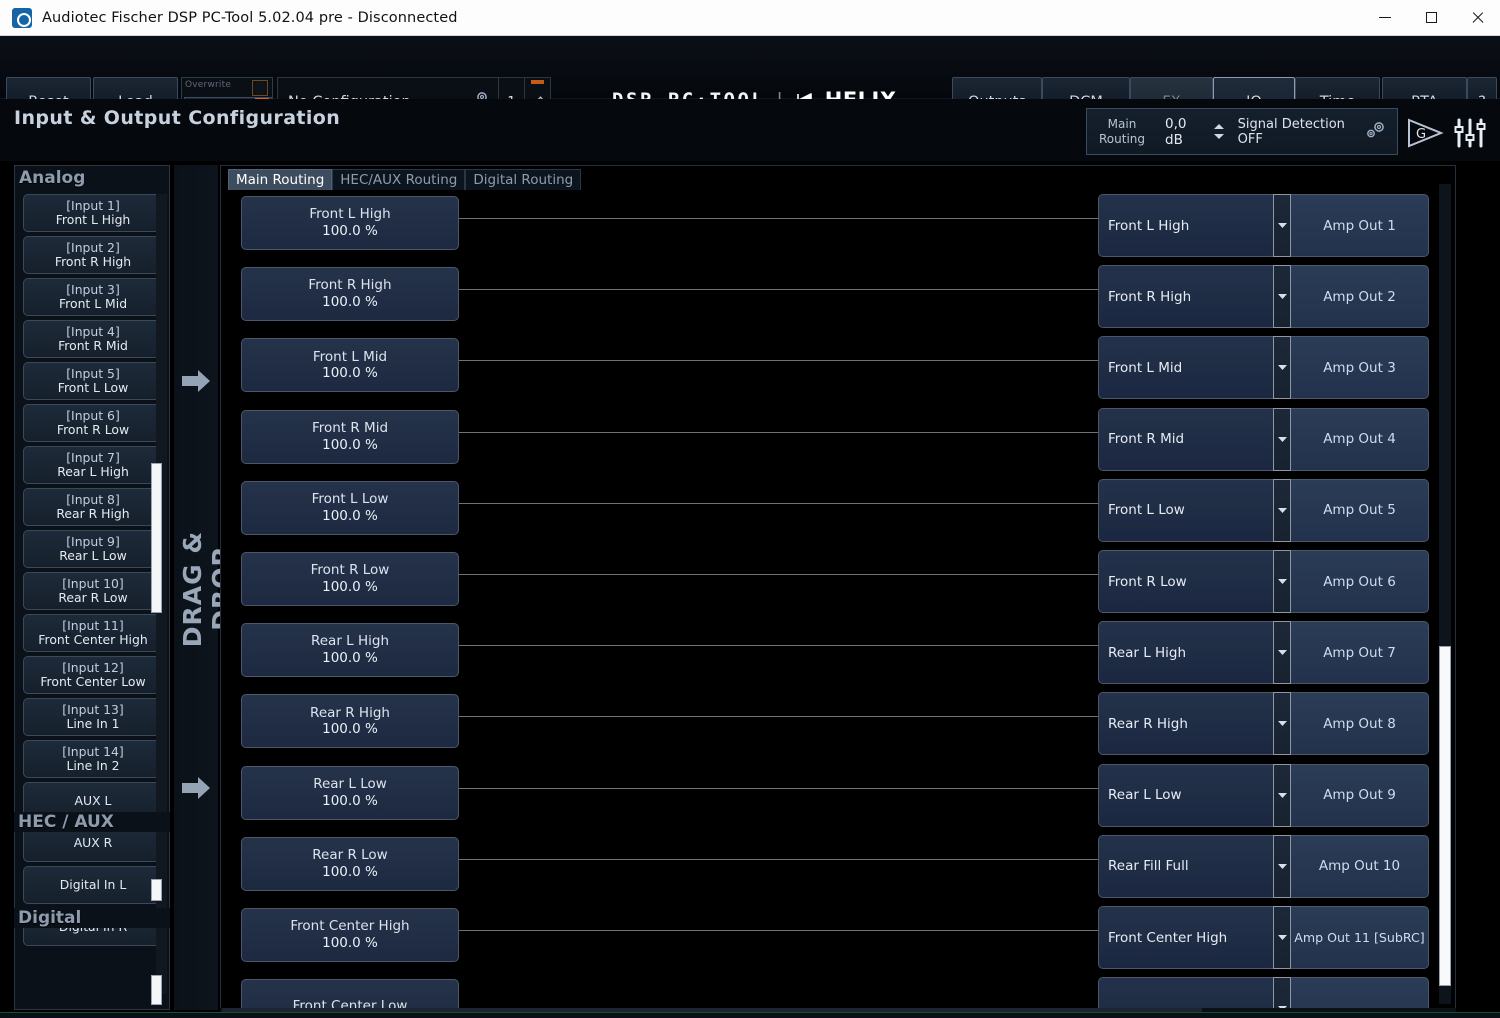  I want to click on channel-block: Rear L Low 100.0 %, so click(350, 792).